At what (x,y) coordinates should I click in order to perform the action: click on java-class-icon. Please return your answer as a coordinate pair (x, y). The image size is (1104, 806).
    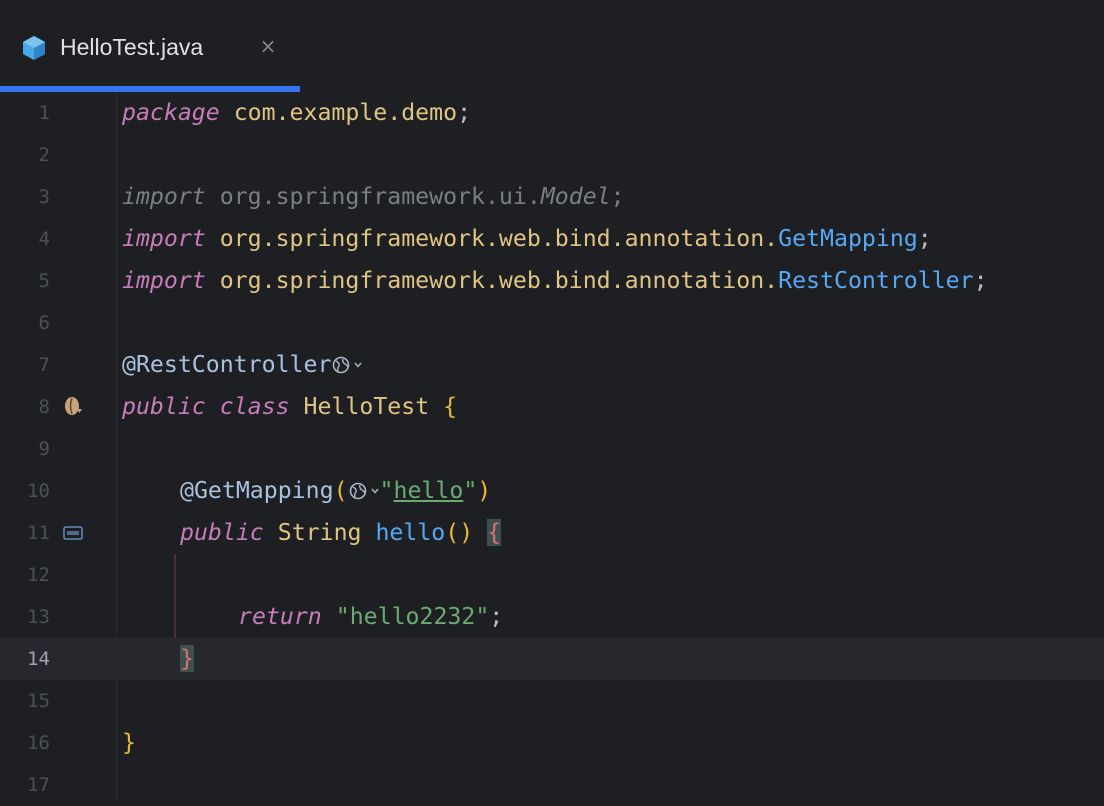
    Looking at the image, I should click on (34, 48).